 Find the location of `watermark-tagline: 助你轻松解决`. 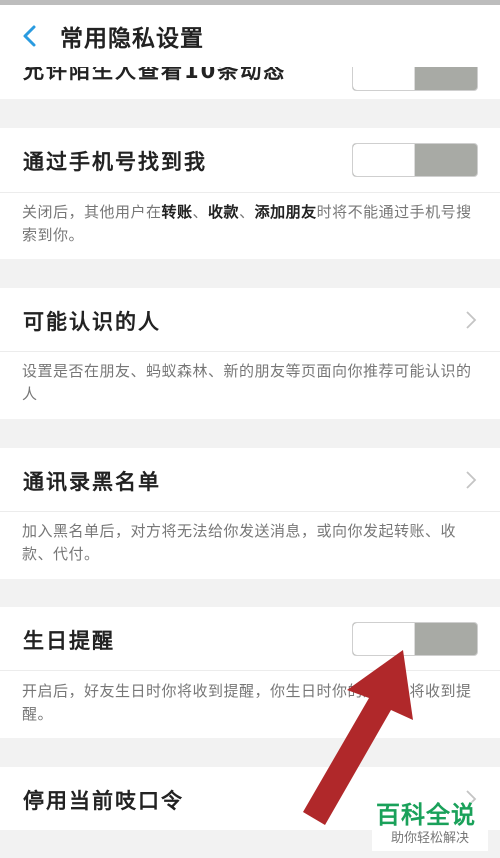

watermark-tagline: 助你轻松解决 is located at coordinates (430, 839).